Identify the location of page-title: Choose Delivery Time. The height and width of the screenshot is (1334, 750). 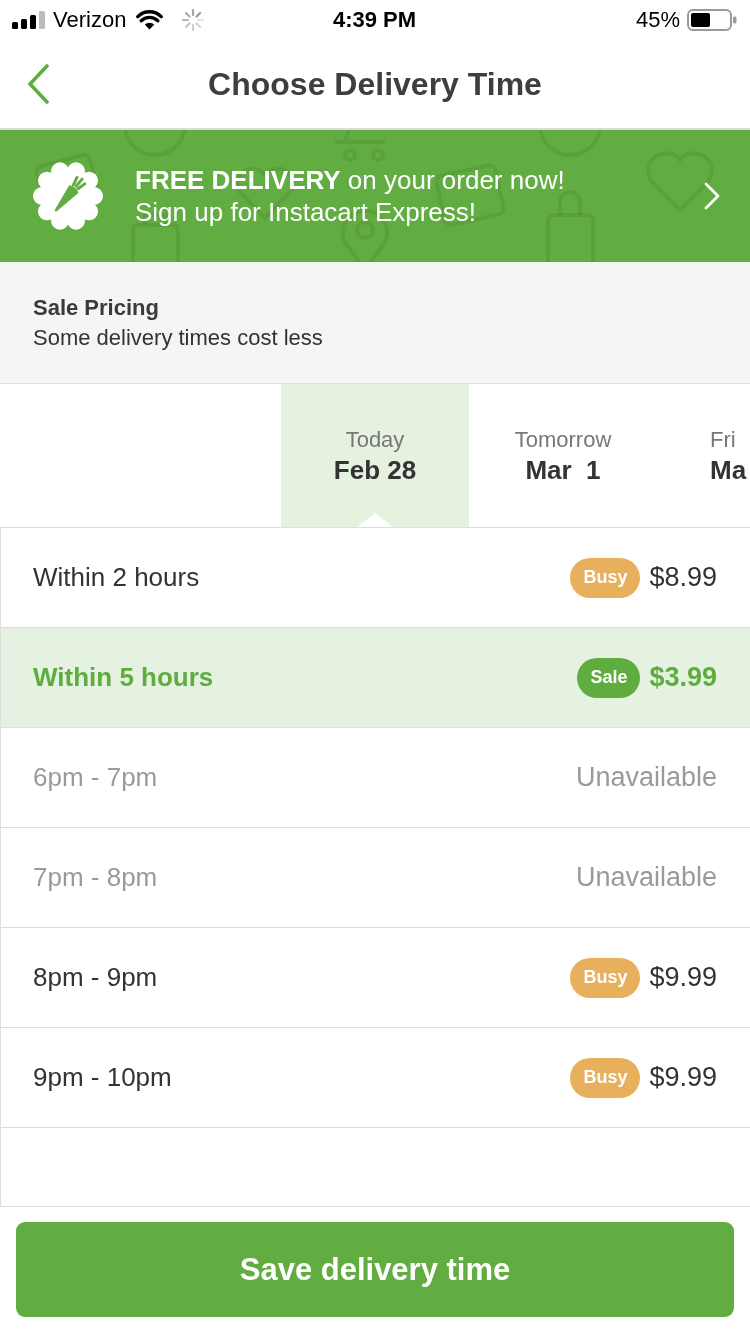
(375, 84).